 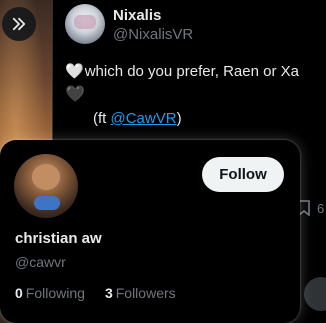 I want to click on double-chevron-right-icon, so click(x=19, y=24).